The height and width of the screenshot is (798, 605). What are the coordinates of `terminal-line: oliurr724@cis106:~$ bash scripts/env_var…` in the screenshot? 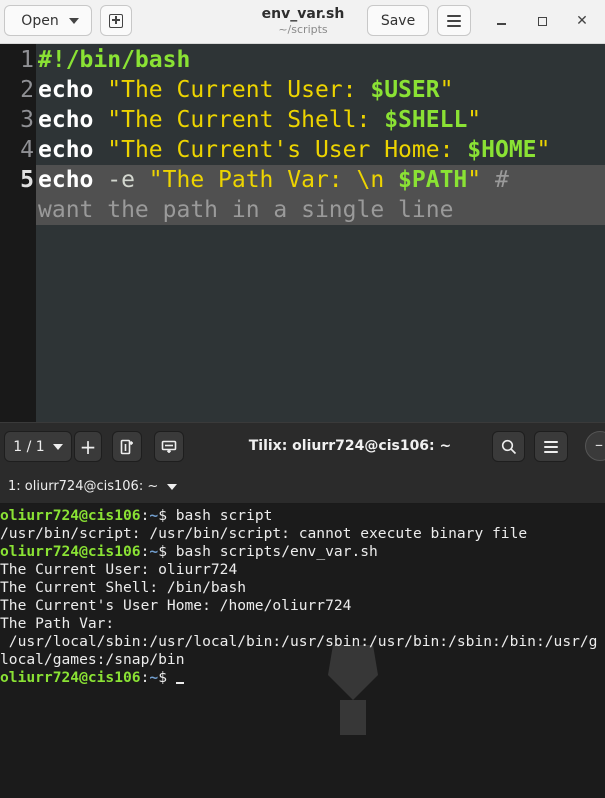 It's located at (189, 552).